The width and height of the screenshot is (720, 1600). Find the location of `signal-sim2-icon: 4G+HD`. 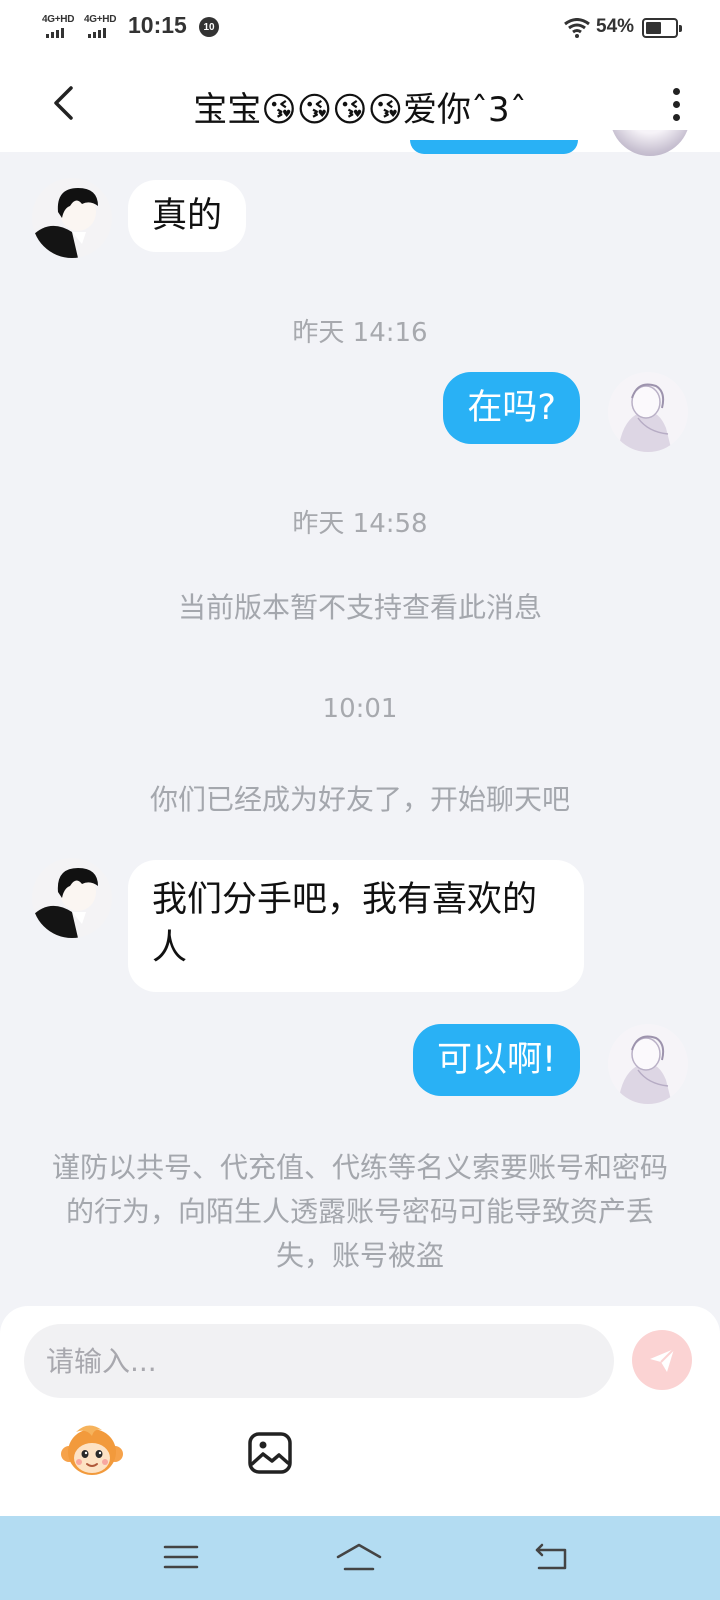

signal-sim2-icon: 4G+HD is located at coordinates (101, 27).